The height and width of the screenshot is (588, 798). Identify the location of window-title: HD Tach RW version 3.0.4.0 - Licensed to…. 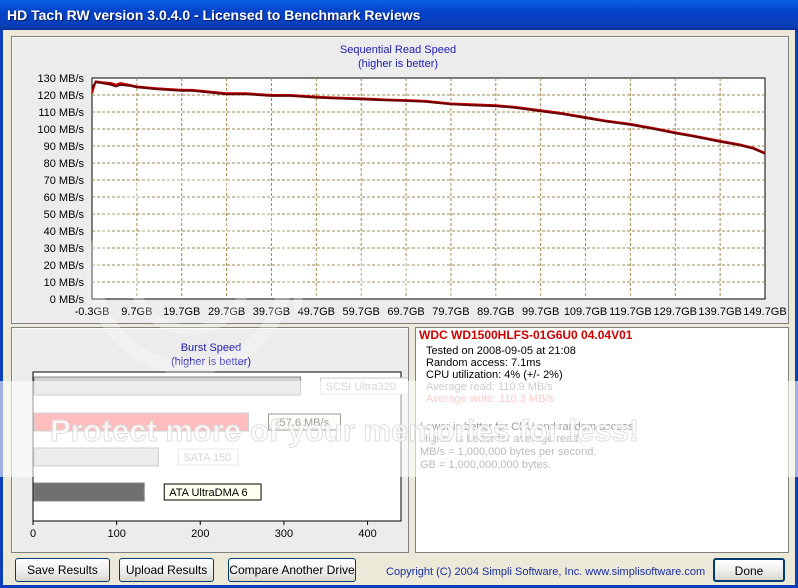
(214, 15).